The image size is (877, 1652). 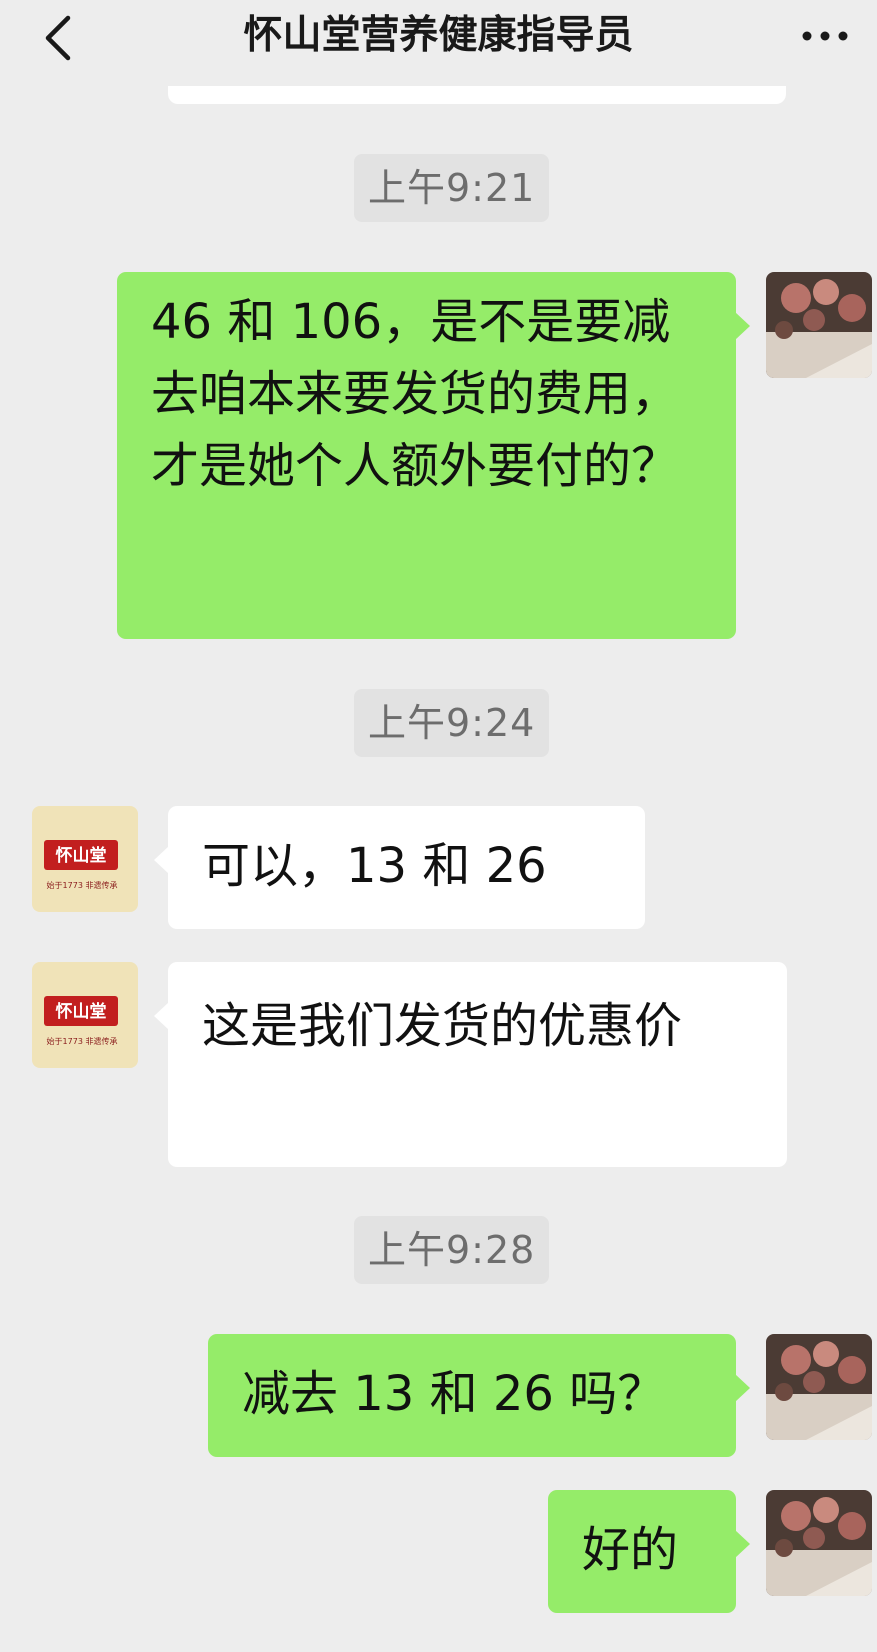 What do you see at coordinates (825, 36) in the screenshot?
I see `more-dots-icon` at bounding box center [825, 36].